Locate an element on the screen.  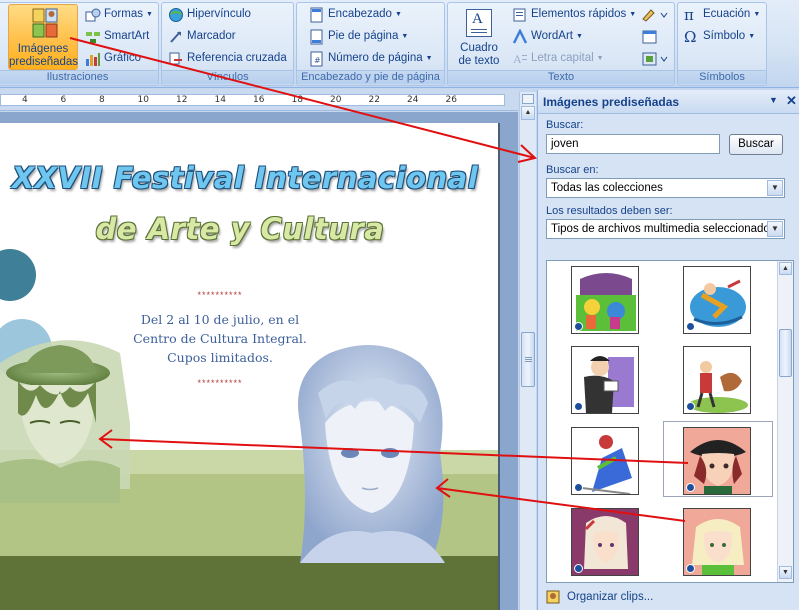
pane-header: Imágenes prediseñadas ▼ ✕ is located at coordinates (668, 102).